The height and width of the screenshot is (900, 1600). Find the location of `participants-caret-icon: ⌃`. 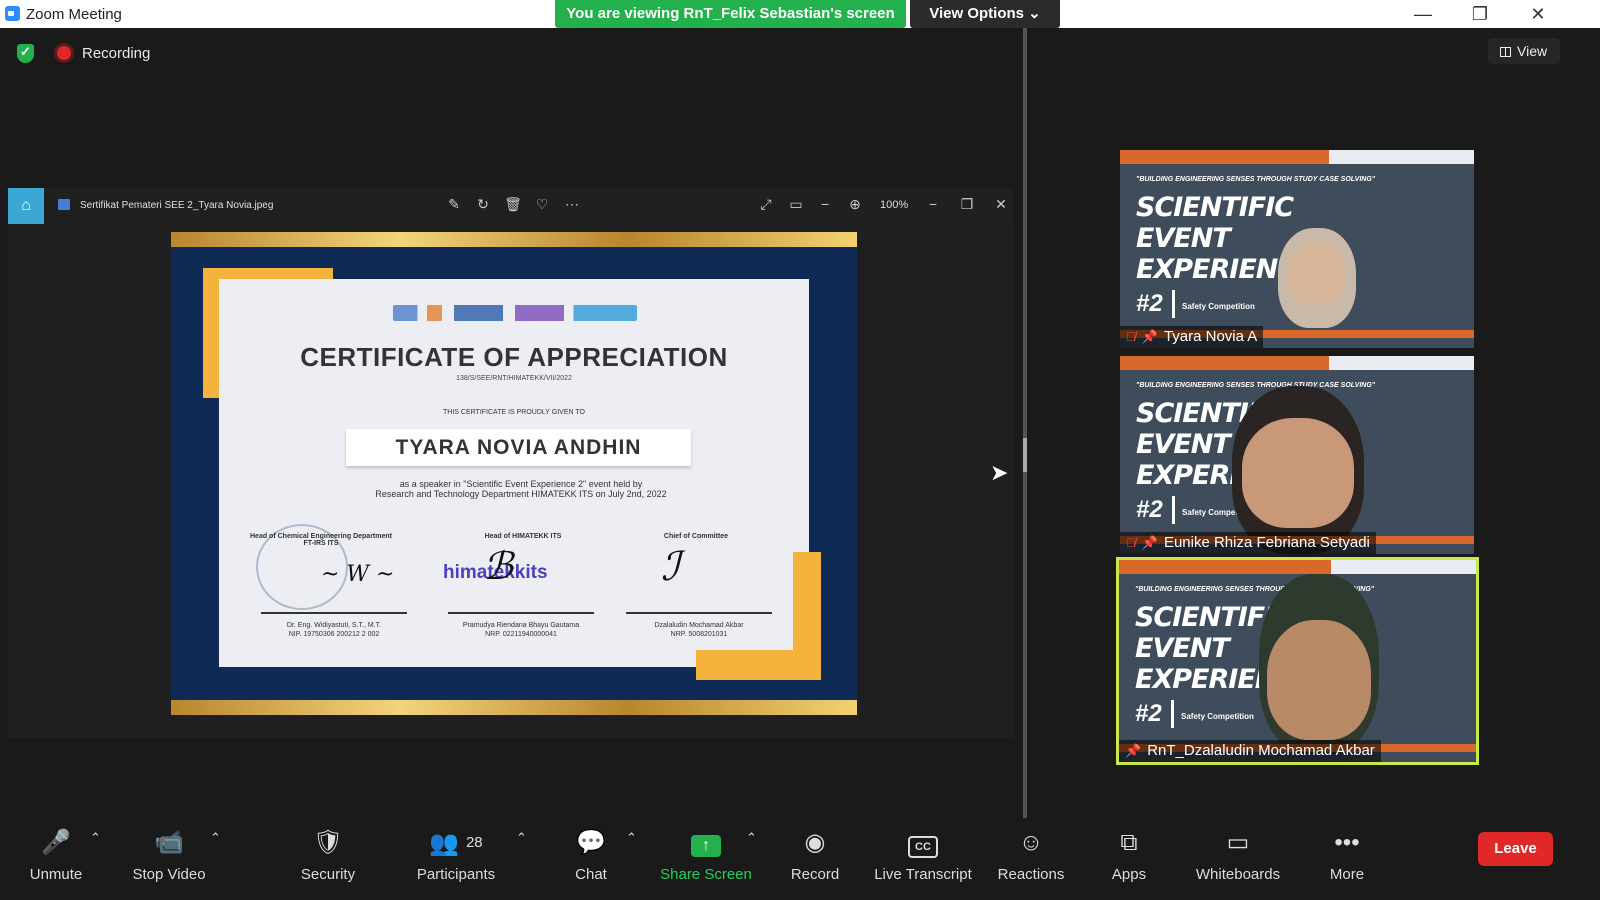

participants-caret-icon: ⌃ is located at coordinates (521, 838).